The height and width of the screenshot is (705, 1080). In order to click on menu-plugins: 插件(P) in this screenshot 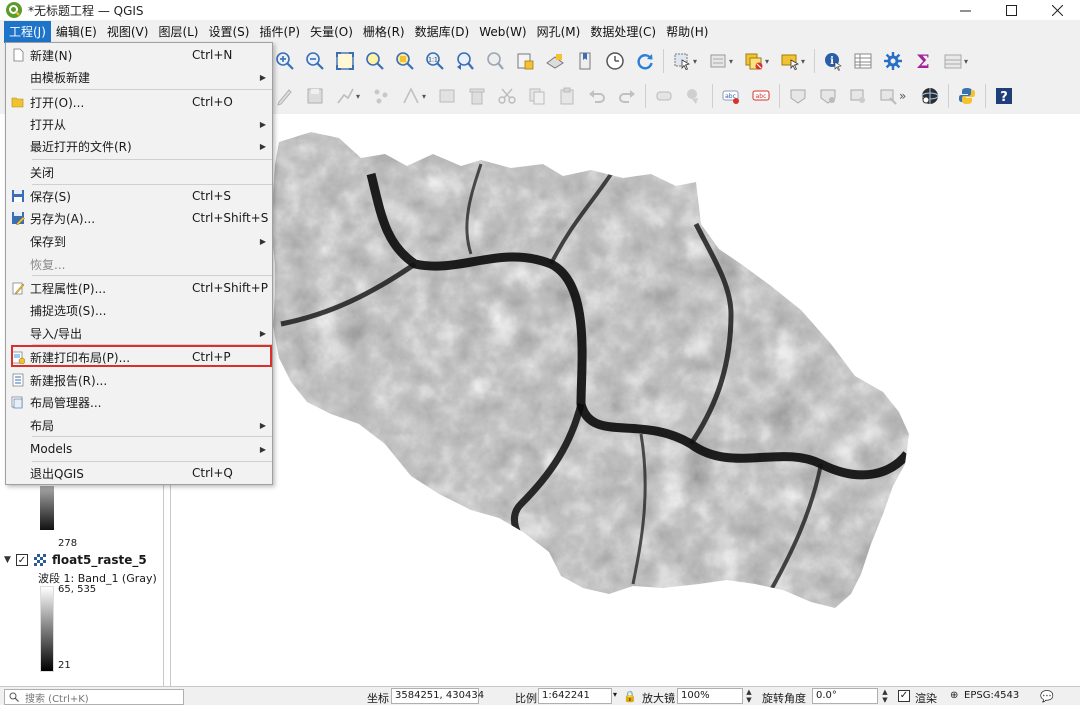, I will do `click(279, 32)`.